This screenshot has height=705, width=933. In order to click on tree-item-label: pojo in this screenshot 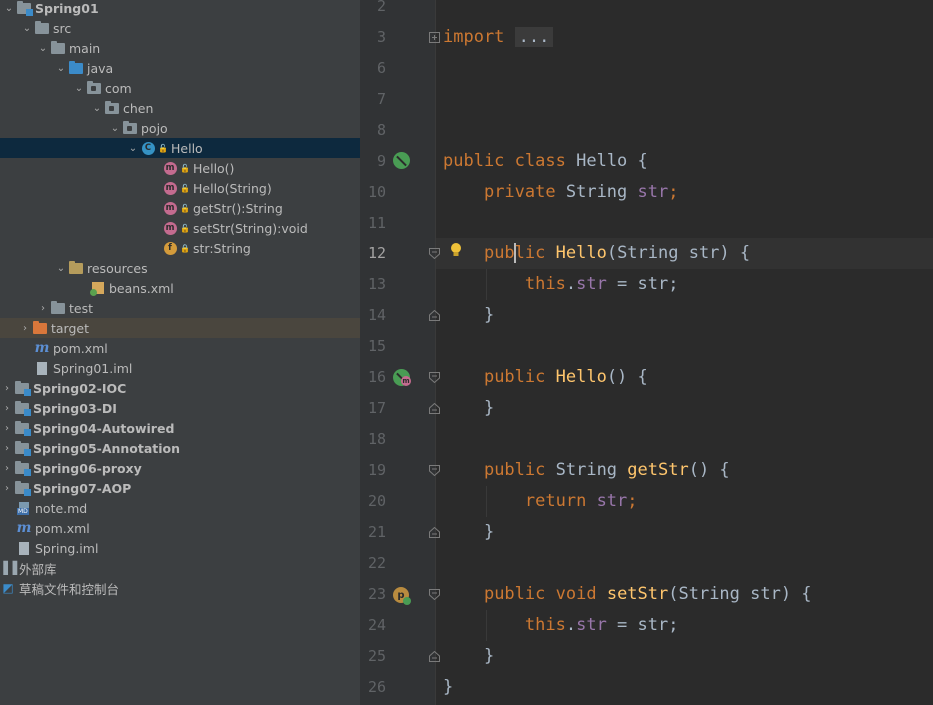, I will do `click(154, 128)`.